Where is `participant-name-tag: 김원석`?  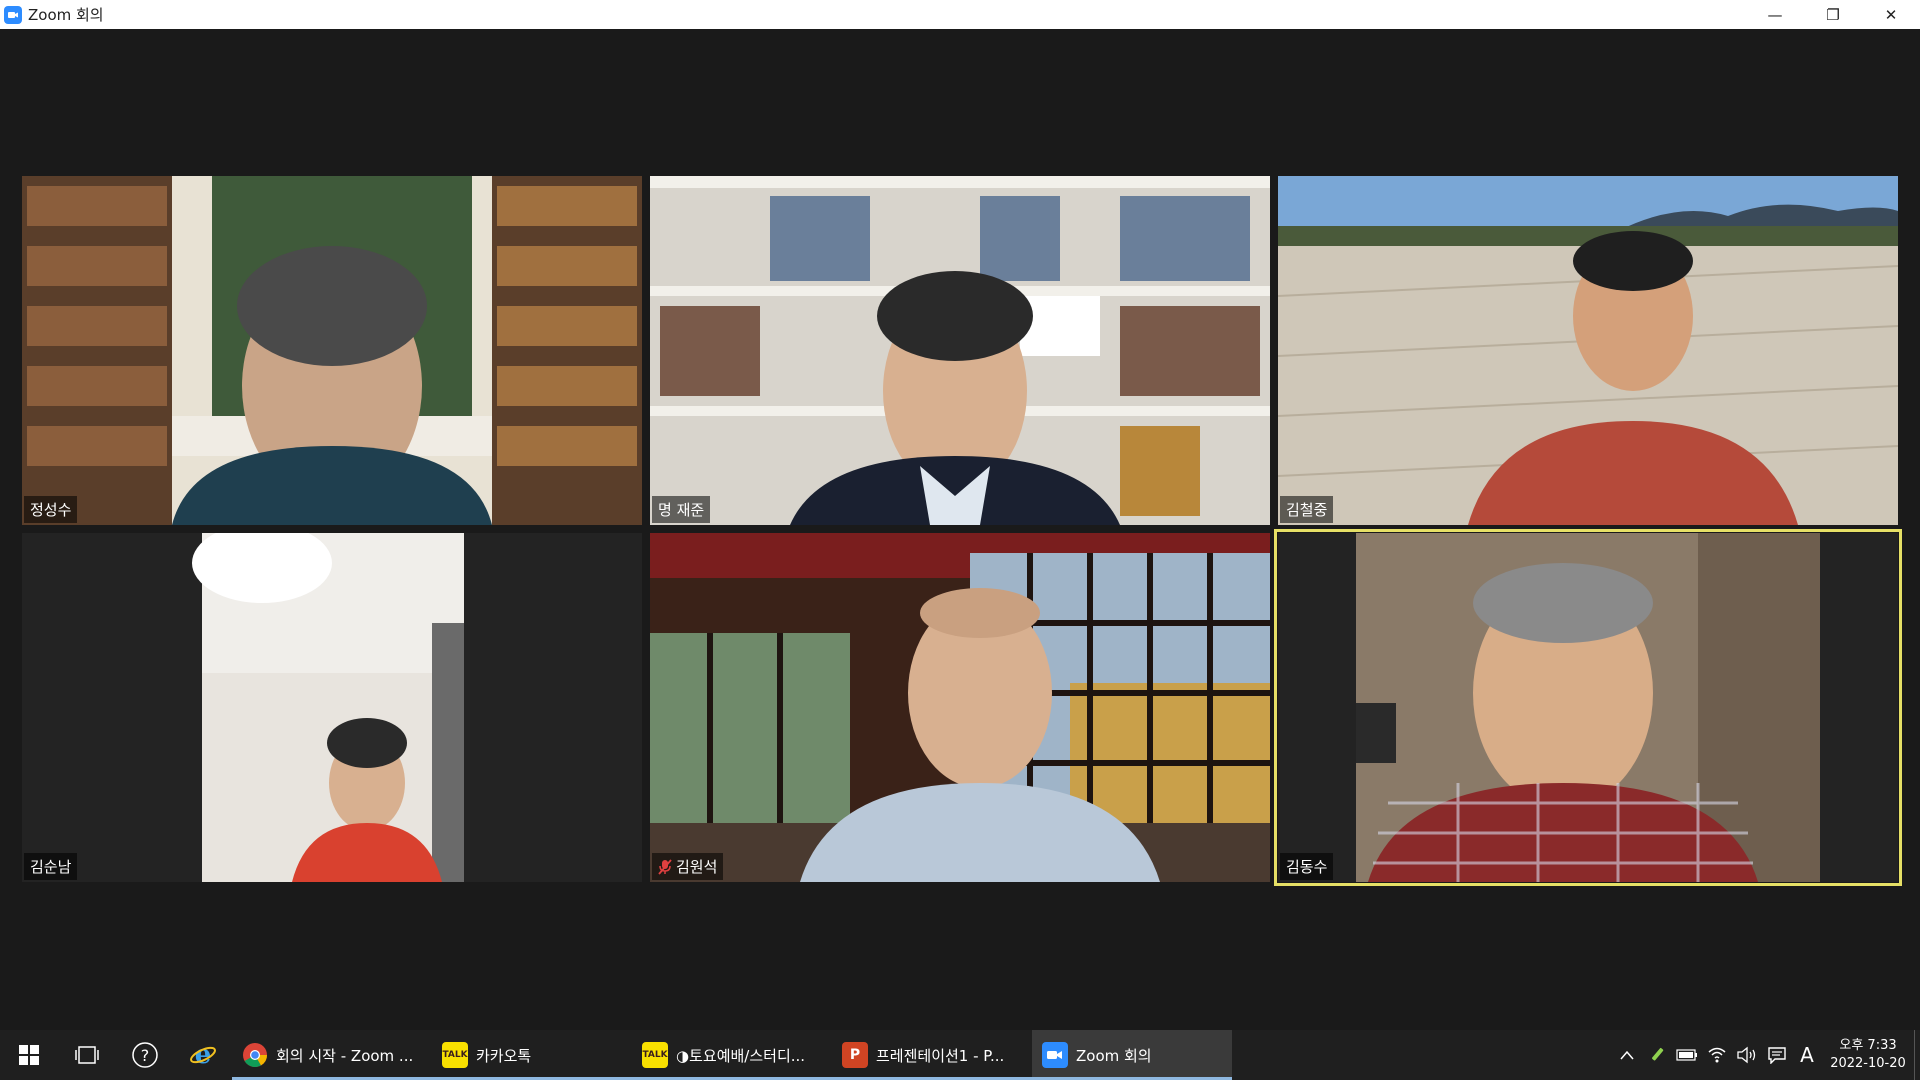
participant-name-tag: 김원석 is located at coordinates (688, 866).